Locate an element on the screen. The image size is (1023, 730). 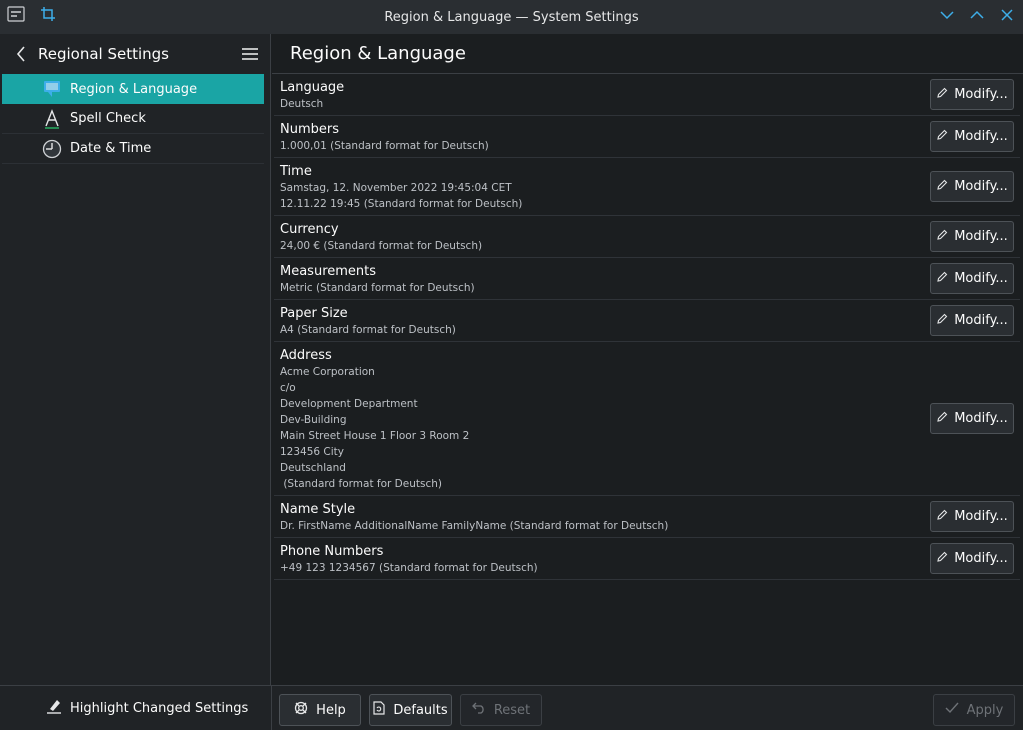
setting-title: Measurements is located at coordinates (328, 271).